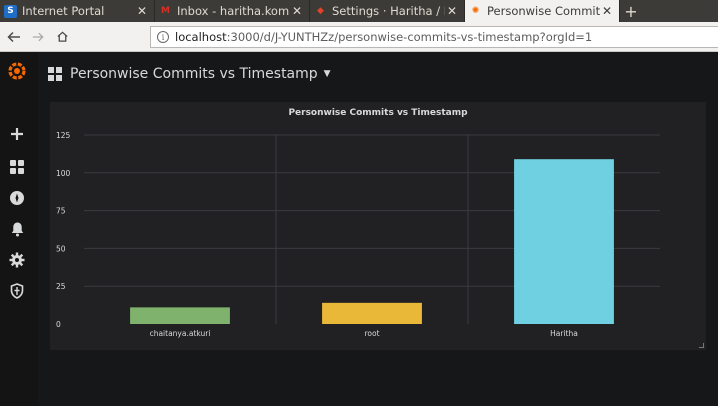  What do you see at coordinates (10, 11) in the screenshot?
I see `tab-favicon-icon: S` at bounding box center [10, 11].